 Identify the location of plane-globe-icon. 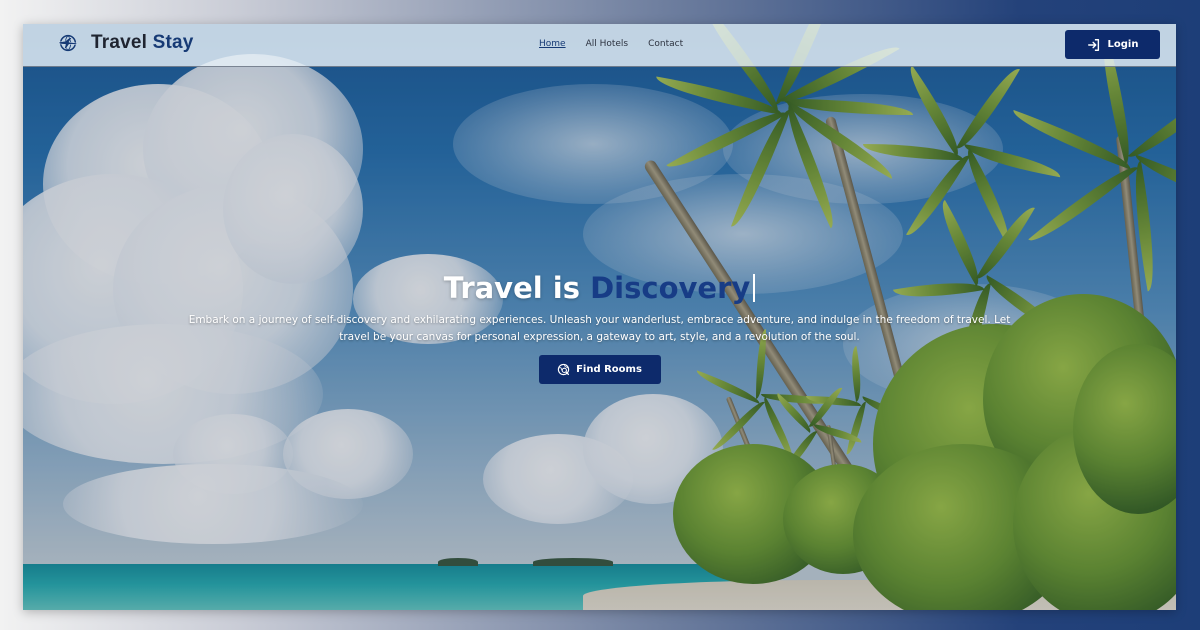
(68, 43).